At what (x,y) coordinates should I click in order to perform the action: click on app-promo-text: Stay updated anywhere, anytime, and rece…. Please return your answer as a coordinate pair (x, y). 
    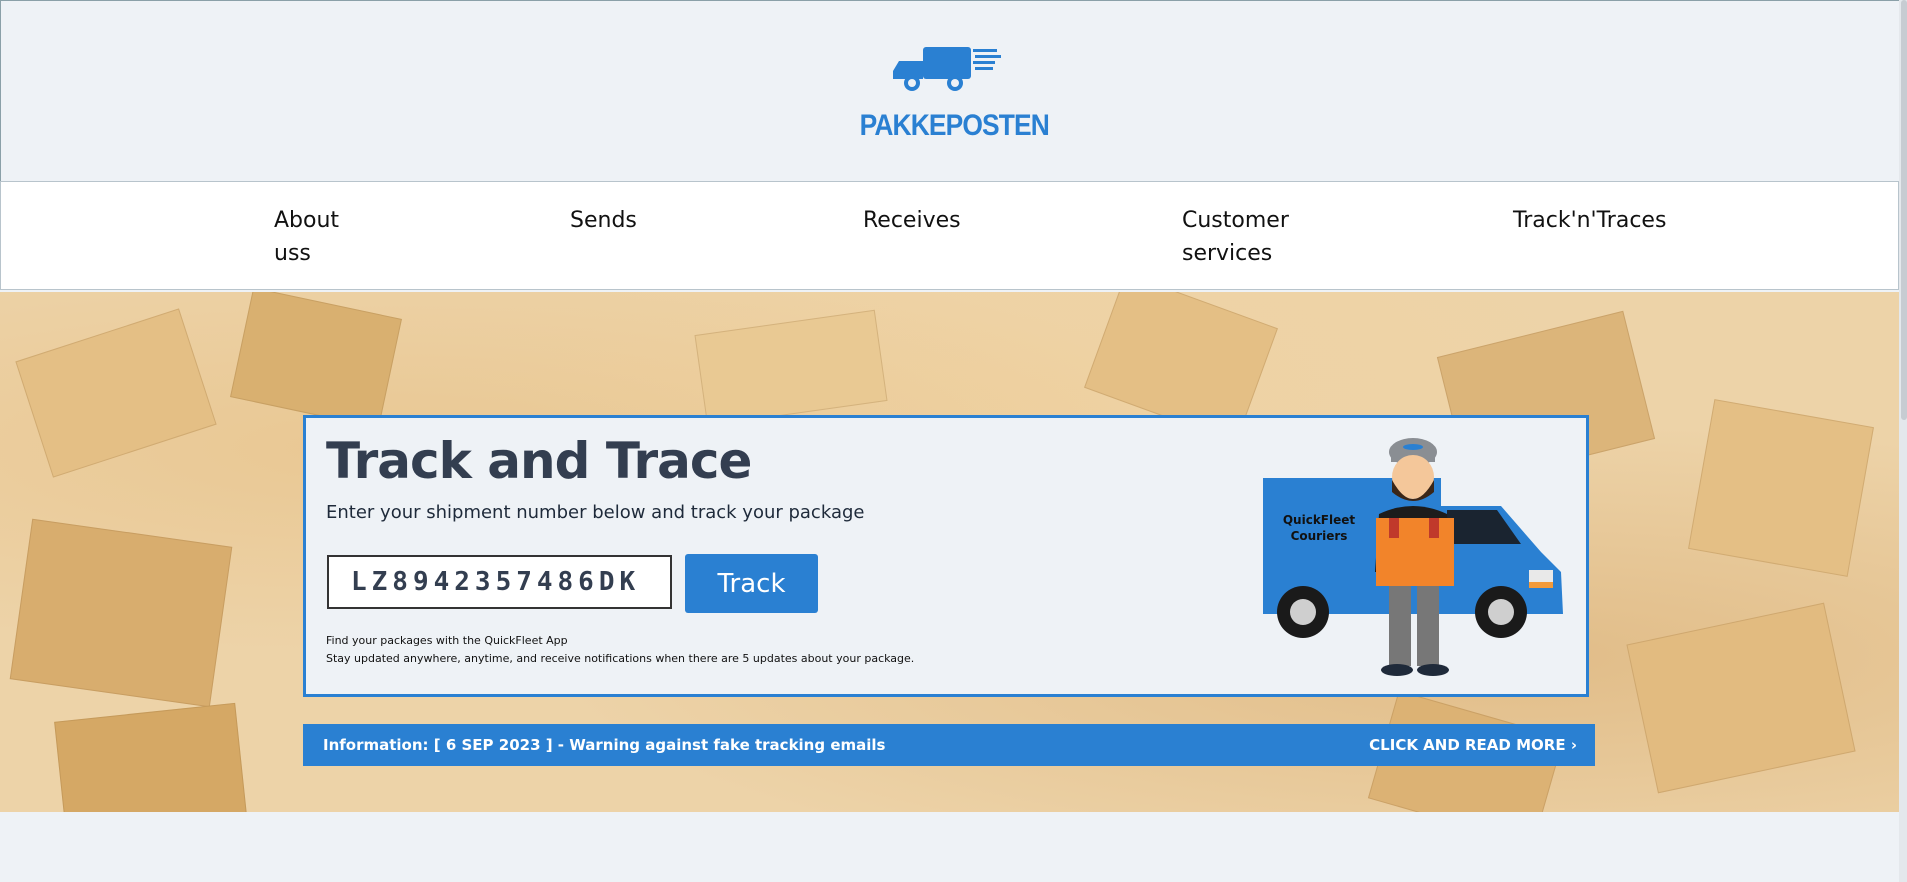
    Looking at the image, I should click on (620, 658).